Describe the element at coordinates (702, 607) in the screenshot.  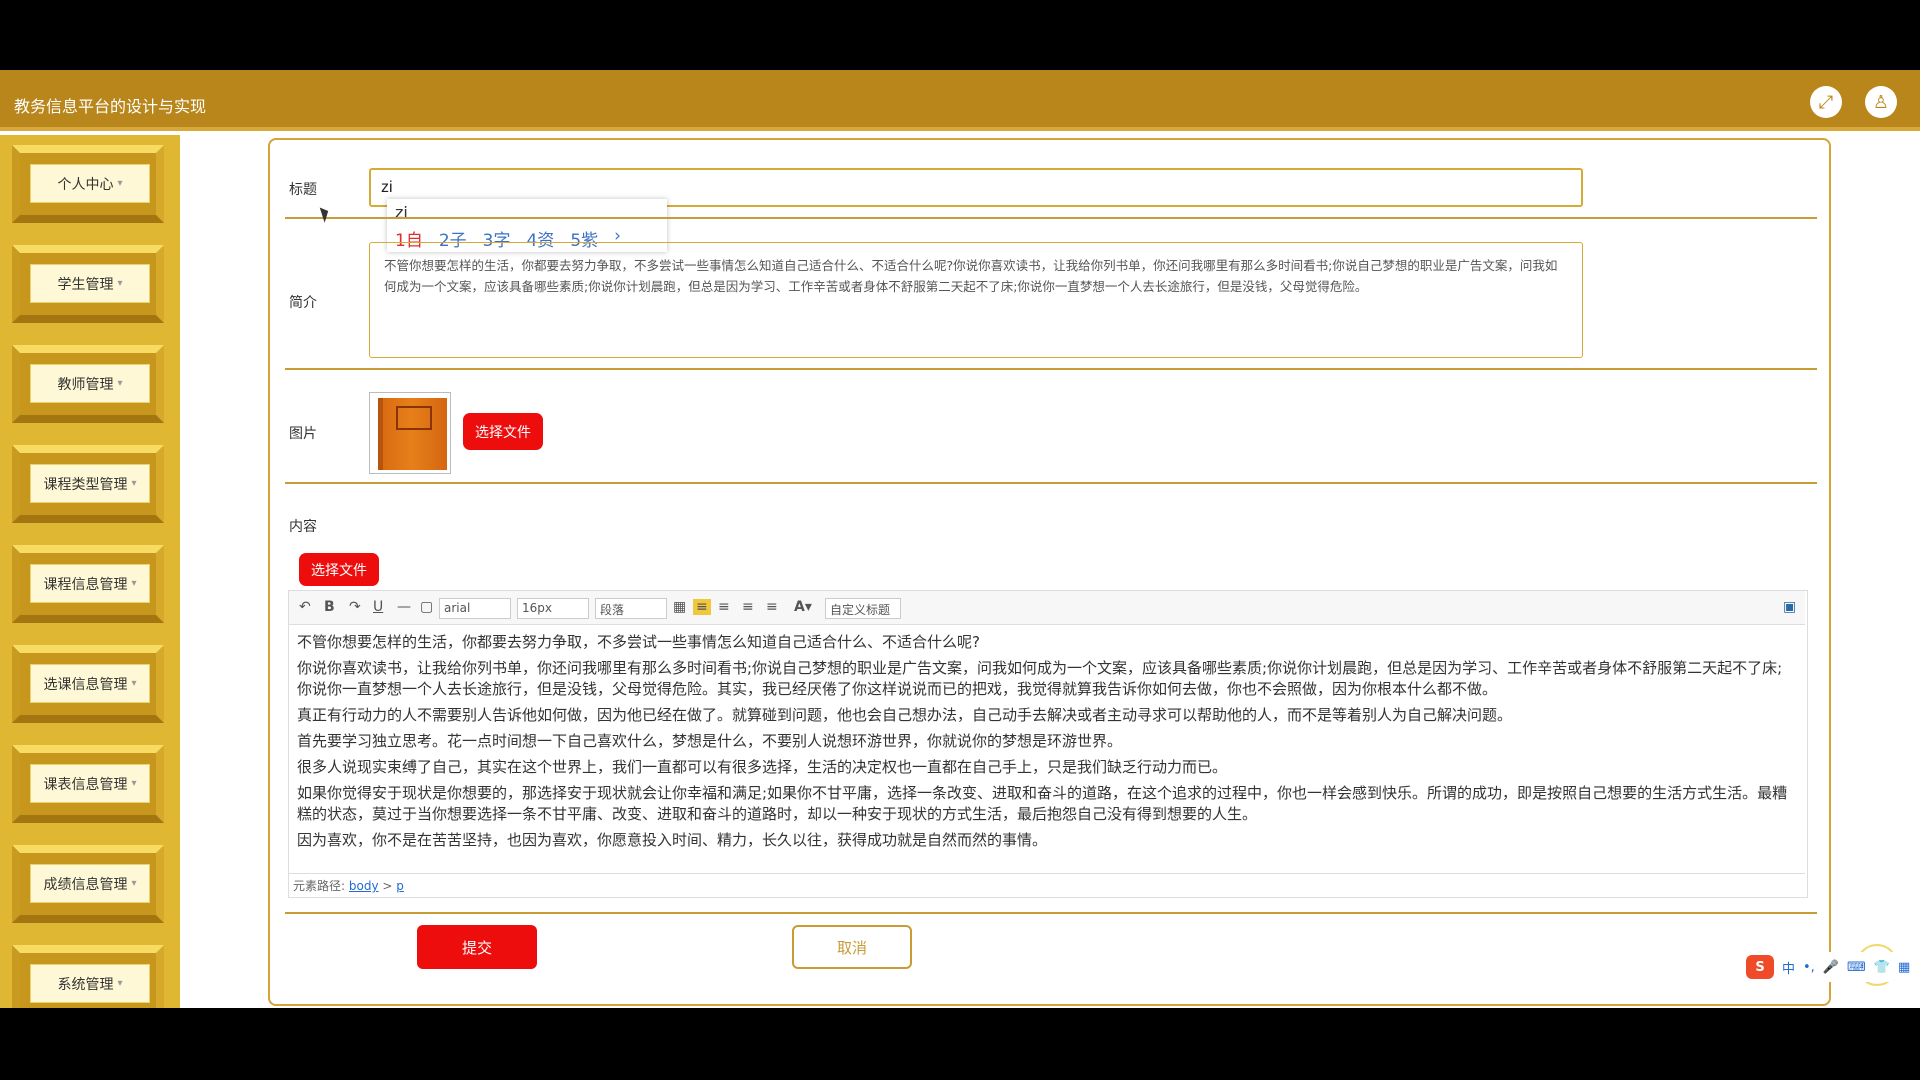
I see `align-left-icon: ≡` at that location.